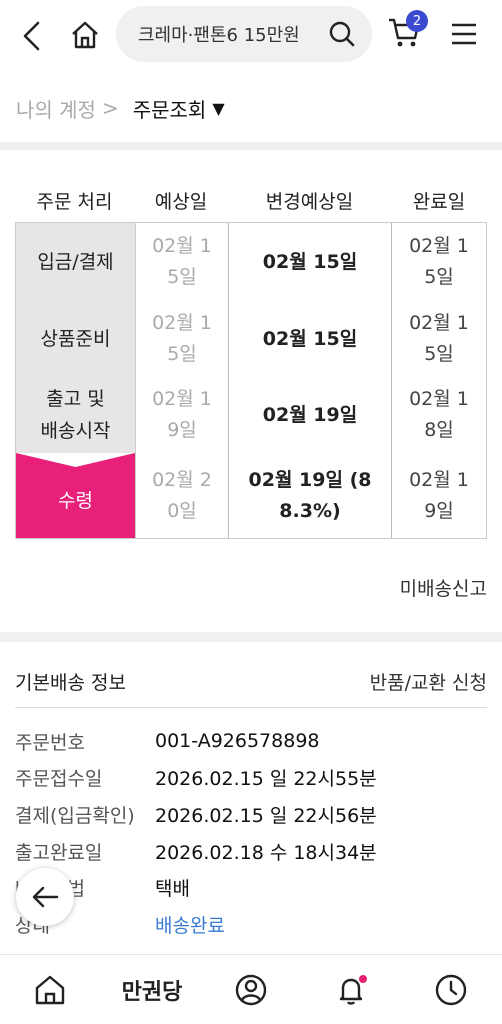 The image size is (502, 1024). What do you see at coordinates (50, 742) in the screenshot?
I see `info-key: 주문번호` at bounding box center [50, 742].